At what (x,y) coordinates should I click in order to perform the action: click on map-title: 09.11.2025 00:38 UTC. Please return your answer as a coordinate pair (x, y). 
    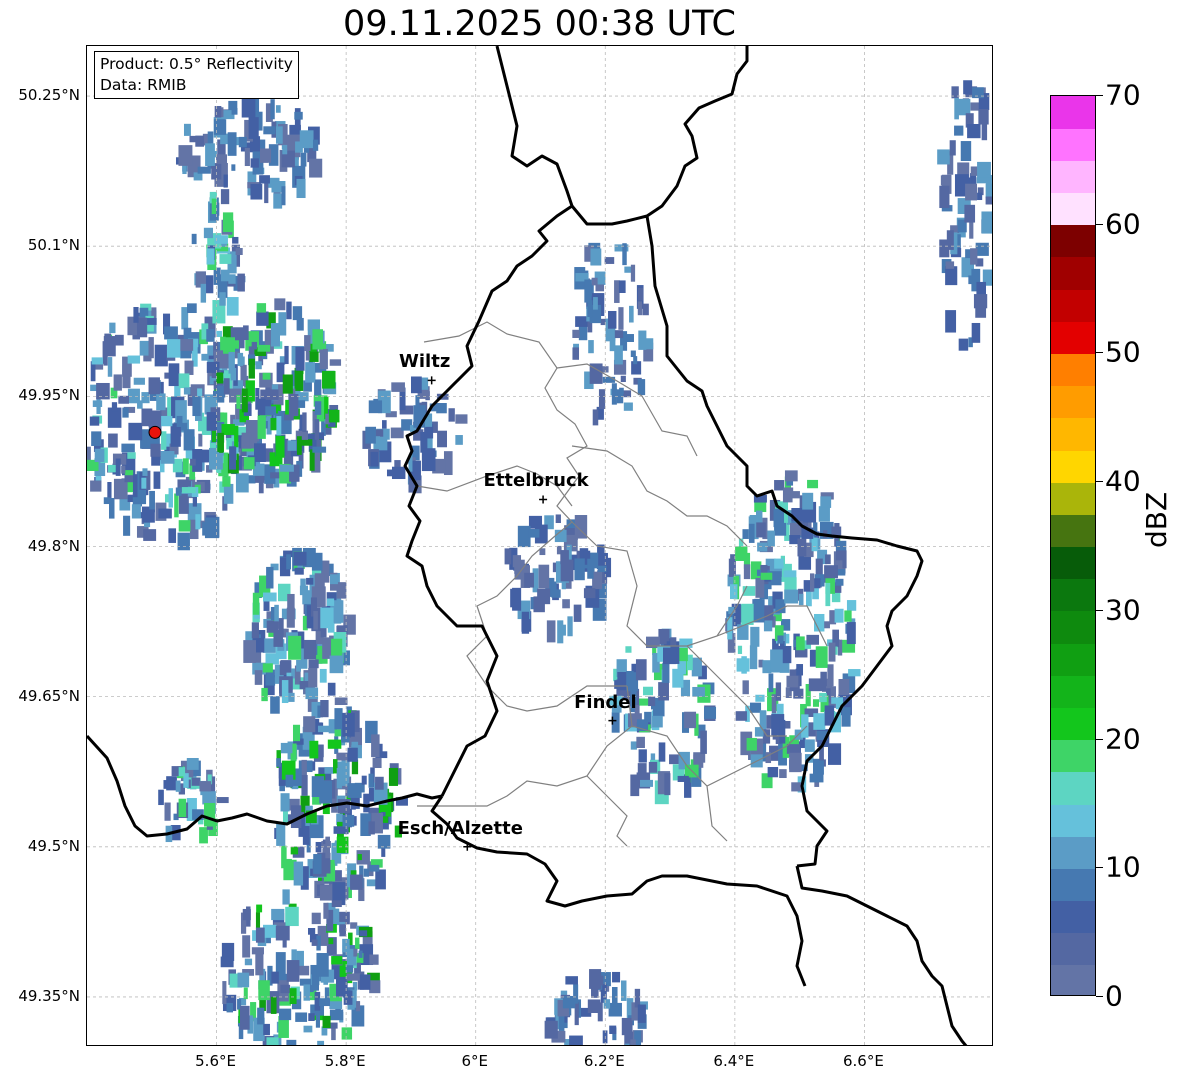
    Looking at the image, I should click on (539, 24).